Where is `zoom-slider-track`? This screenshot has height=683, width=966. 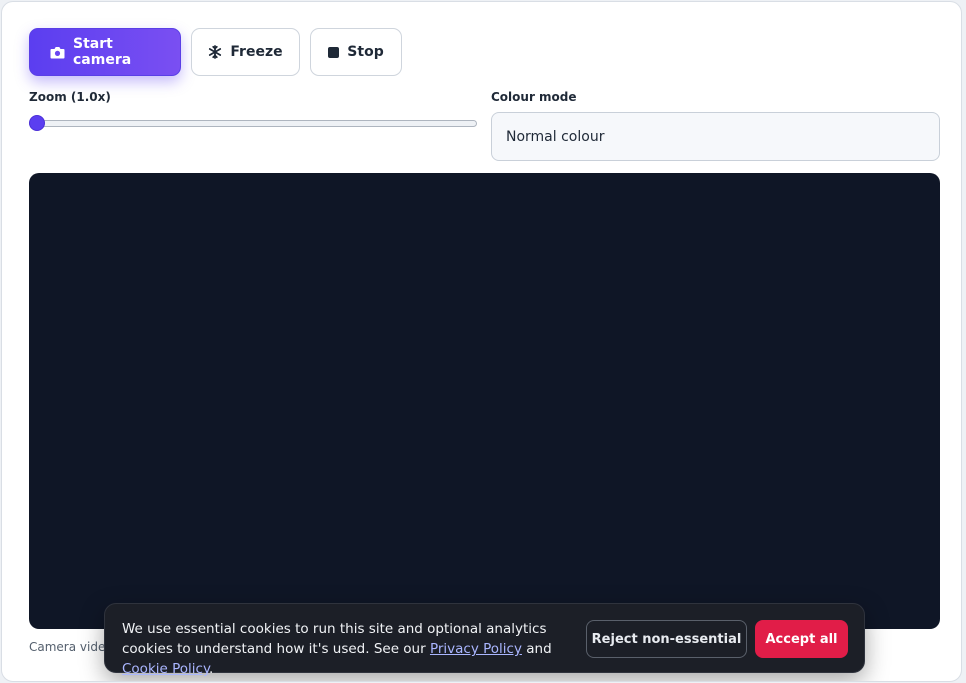 zoom-slider-track is located at coordinates (253, 123).